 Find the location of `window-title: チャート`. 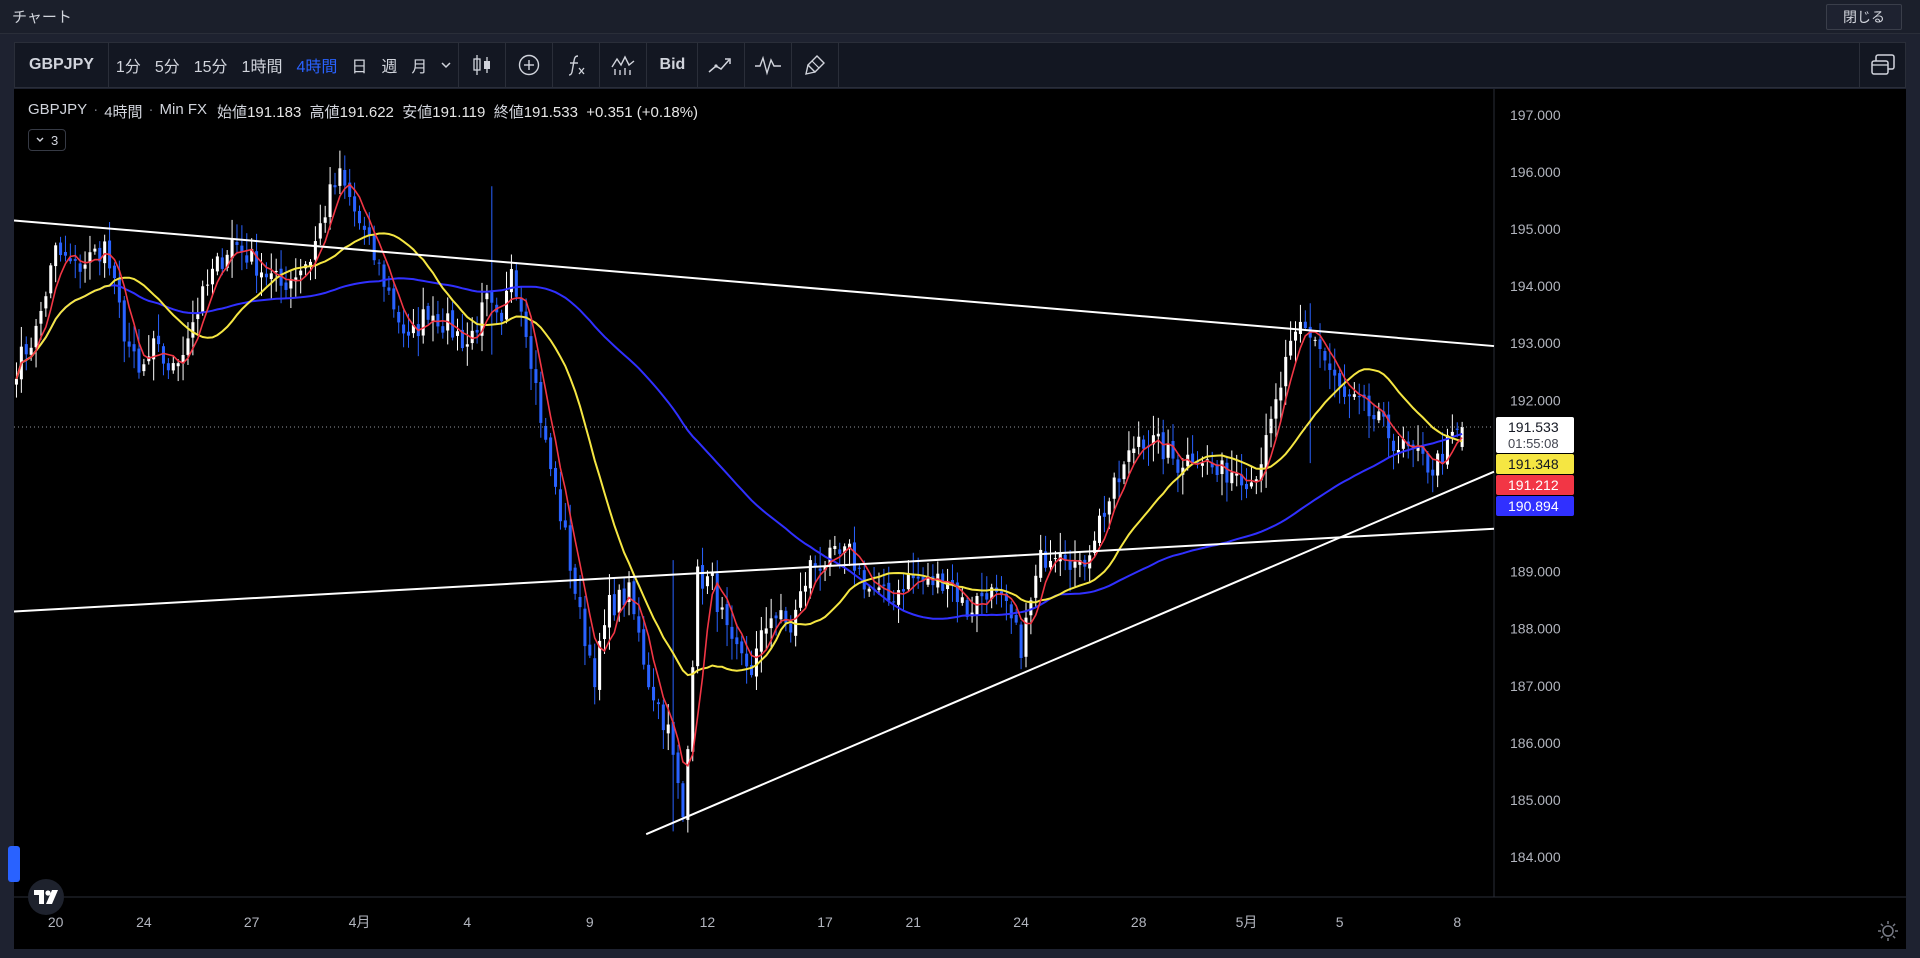

window-title: チャート is located at coordinates (42, 17).